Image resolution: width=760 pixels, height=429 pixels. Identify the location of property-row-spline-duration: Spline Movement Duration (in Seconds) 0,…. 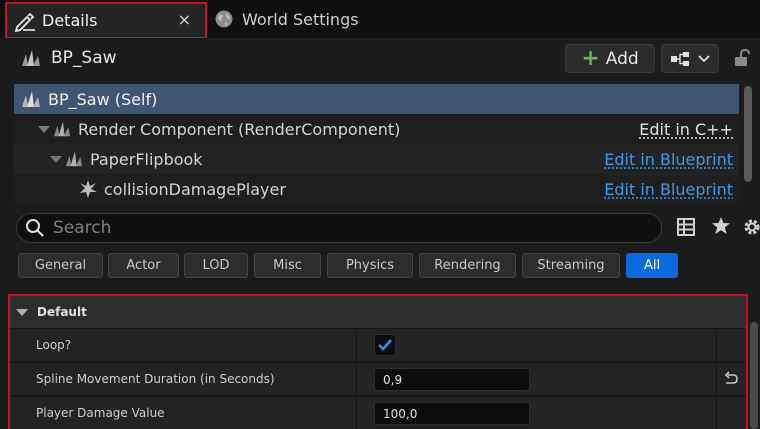
(378, 379).